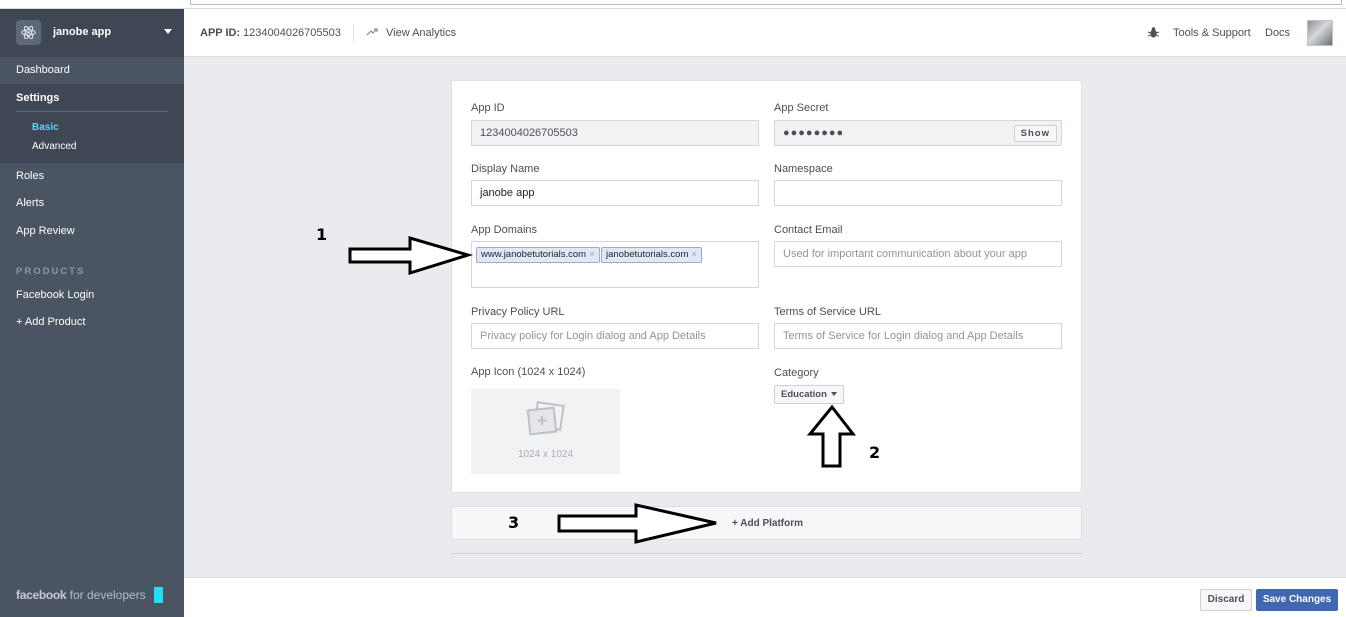  What do you see at coordinates (814, 133) in the screenshot?
I see `app-secret-masked: ●●●●●●●●` at bounding box center [814, 133].